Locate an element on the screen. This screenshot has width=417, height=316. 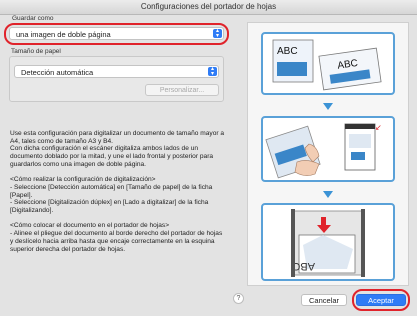
save-as-value: una imagen de doble página is located at coordinates (63, 34).